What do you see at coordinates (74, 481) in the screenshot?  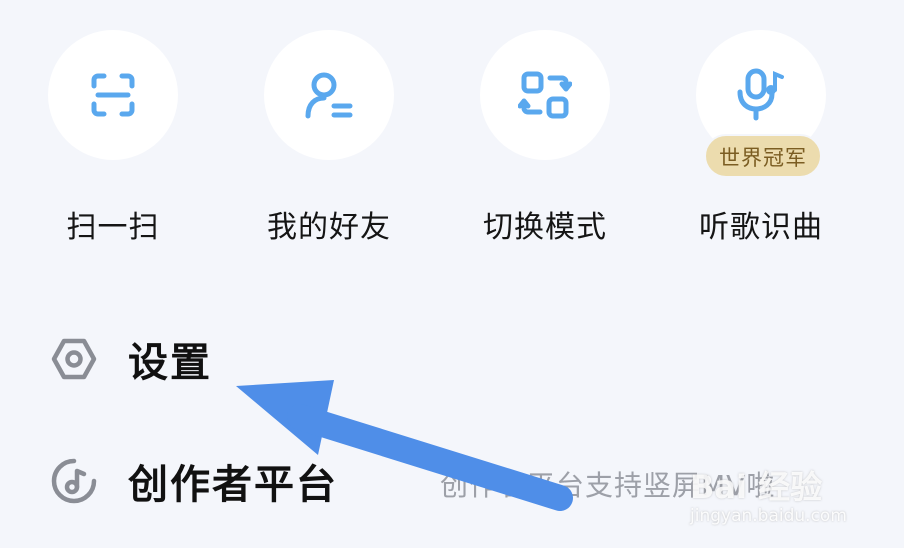 I see `creator-platform-icon` at bounding box center [74, 481].